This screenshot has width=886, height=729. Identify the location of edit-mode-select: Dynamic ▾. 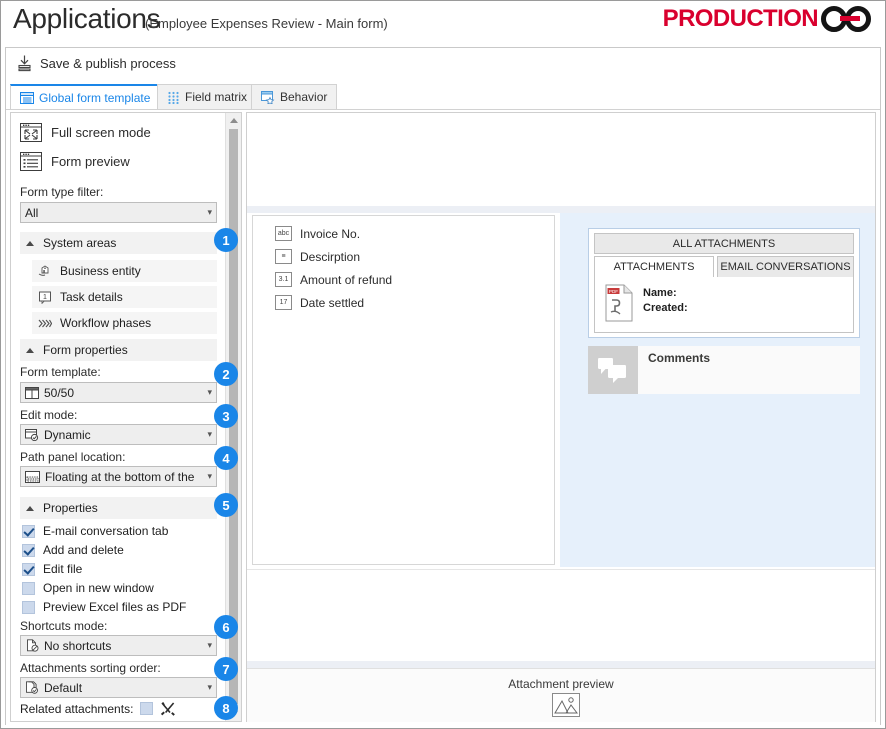
(118, 434).